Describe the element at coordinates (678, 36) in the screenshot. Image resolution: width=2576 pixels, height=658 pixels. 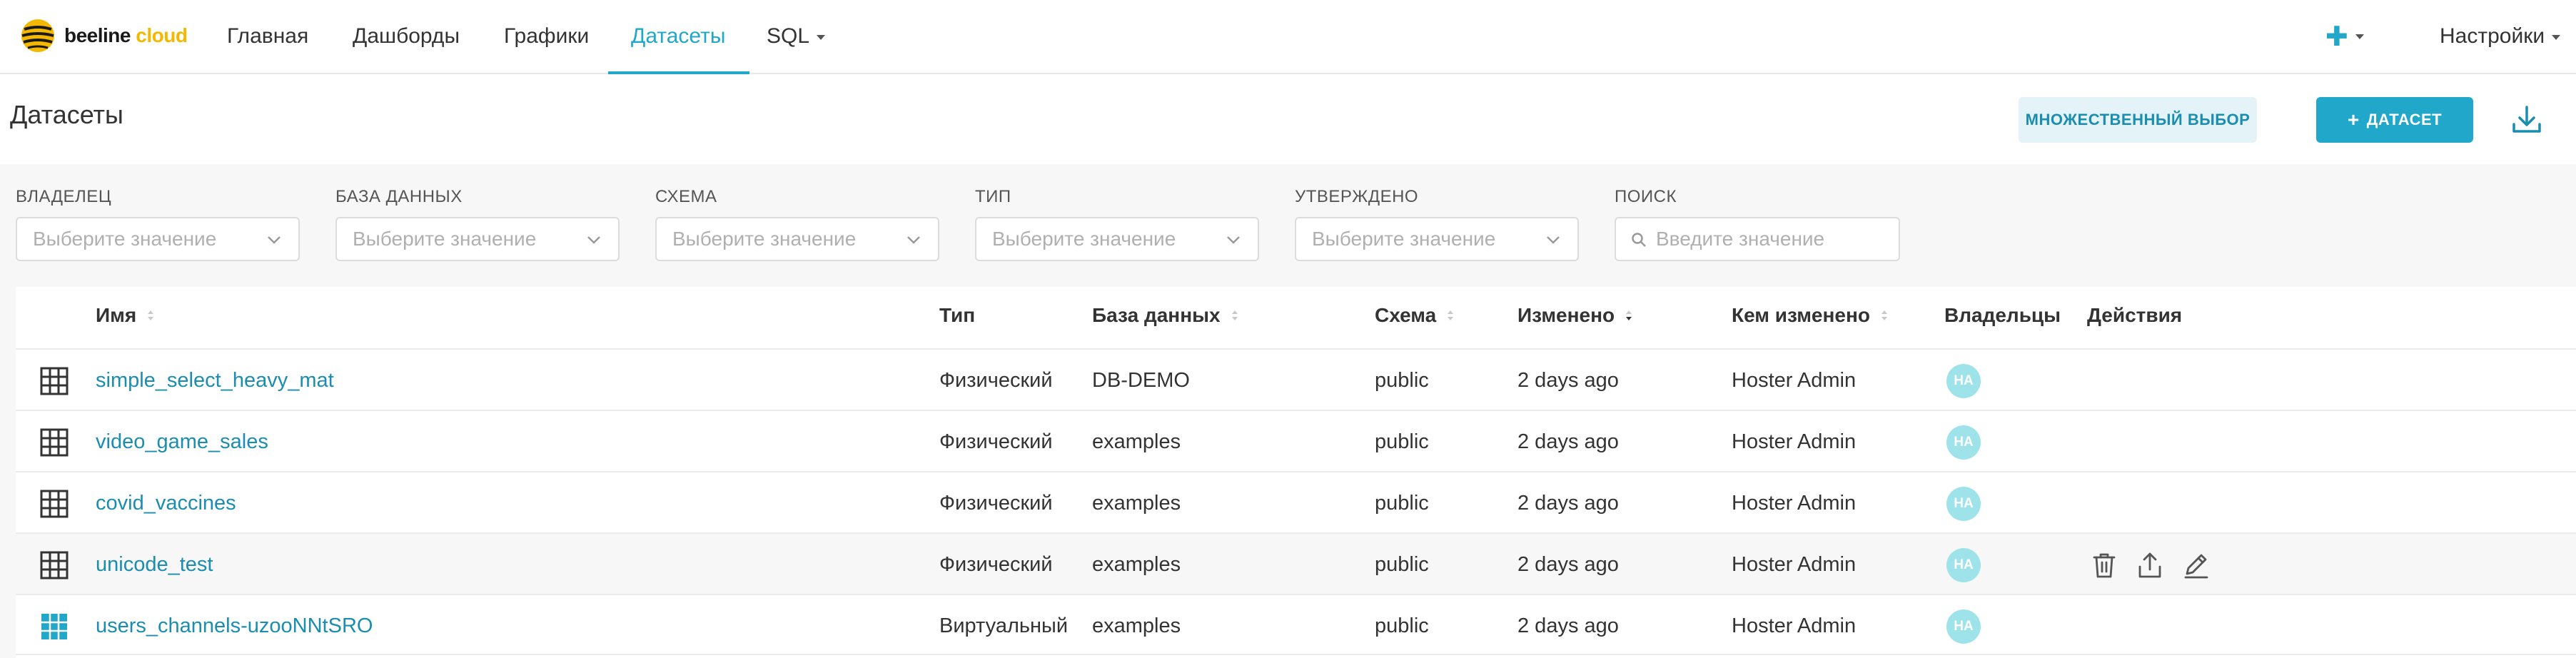
I see `nav-datasets: Датасеты` at that location.